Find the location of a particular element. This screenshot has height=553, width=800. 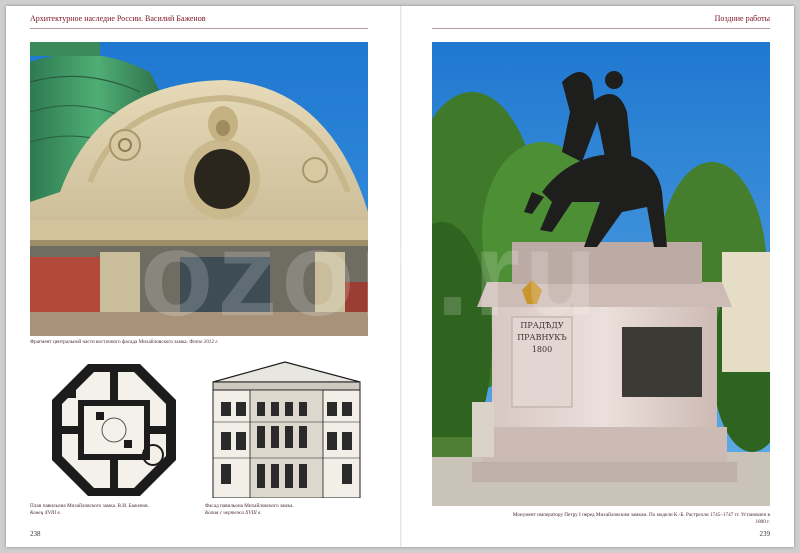

page-number-left: 238 is located at coordinates (35, 534).